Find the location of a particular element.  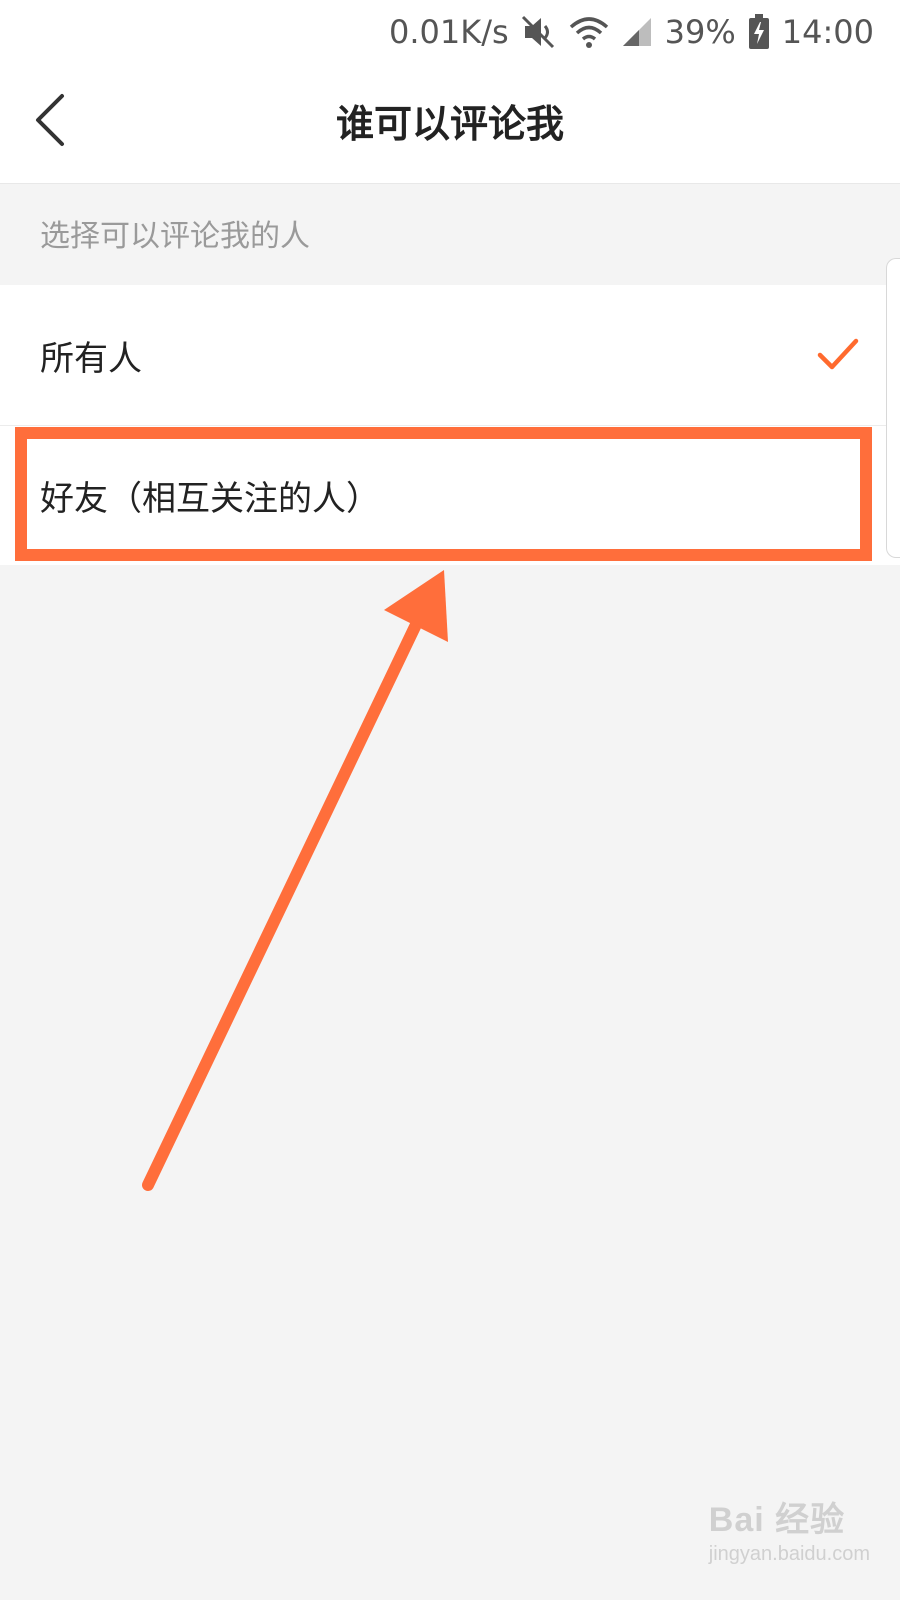

edge-panel-handle is located at coordinates (893, 408).